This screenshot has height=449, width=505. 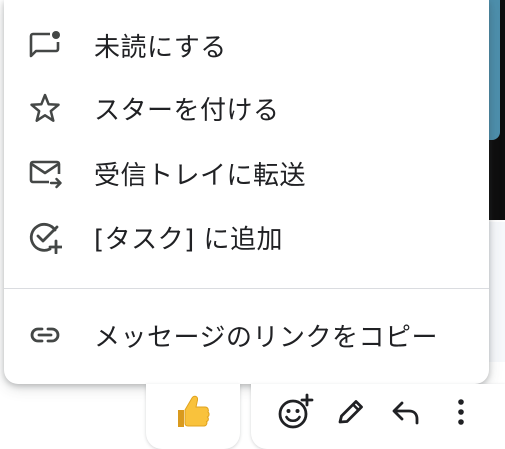 I want to click on menu-item-label: メッセージのリンクをコピー, so click(x=266, y=337).